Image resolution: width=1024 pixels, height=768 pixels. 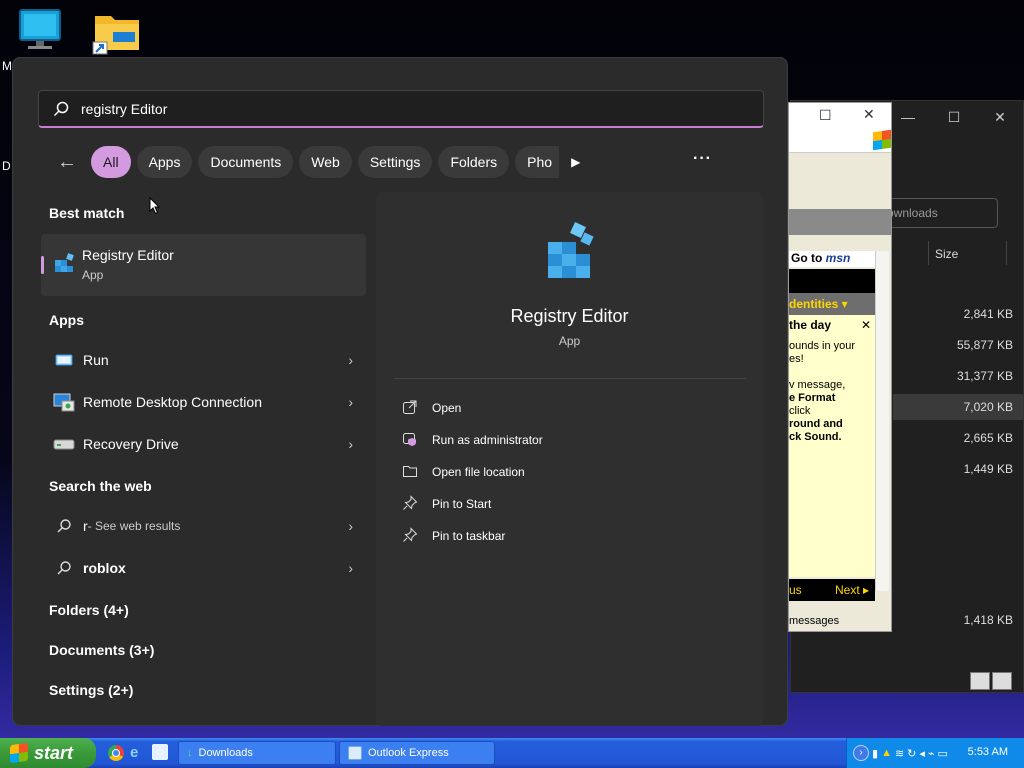 I want to click on next-link: Next ▸, so click(x=852, y=590).